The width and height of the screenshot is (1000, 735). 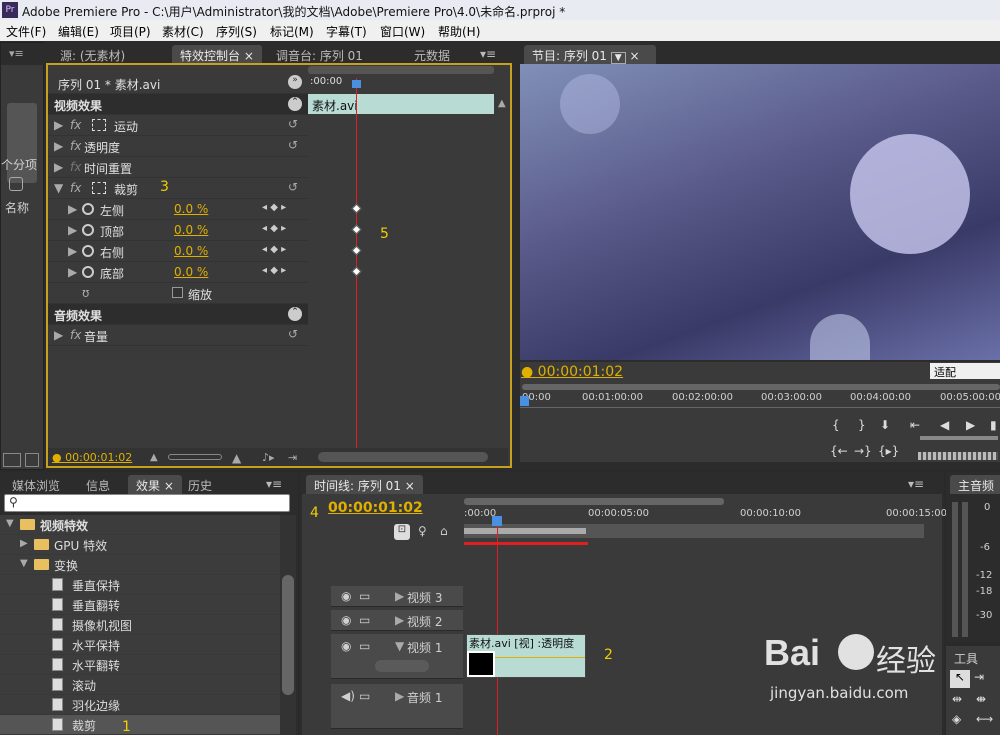 What do you see at coordinates (195, 457) in the screenshot?
I see `ec-zoom-slider` at bounding box center [195, 457].